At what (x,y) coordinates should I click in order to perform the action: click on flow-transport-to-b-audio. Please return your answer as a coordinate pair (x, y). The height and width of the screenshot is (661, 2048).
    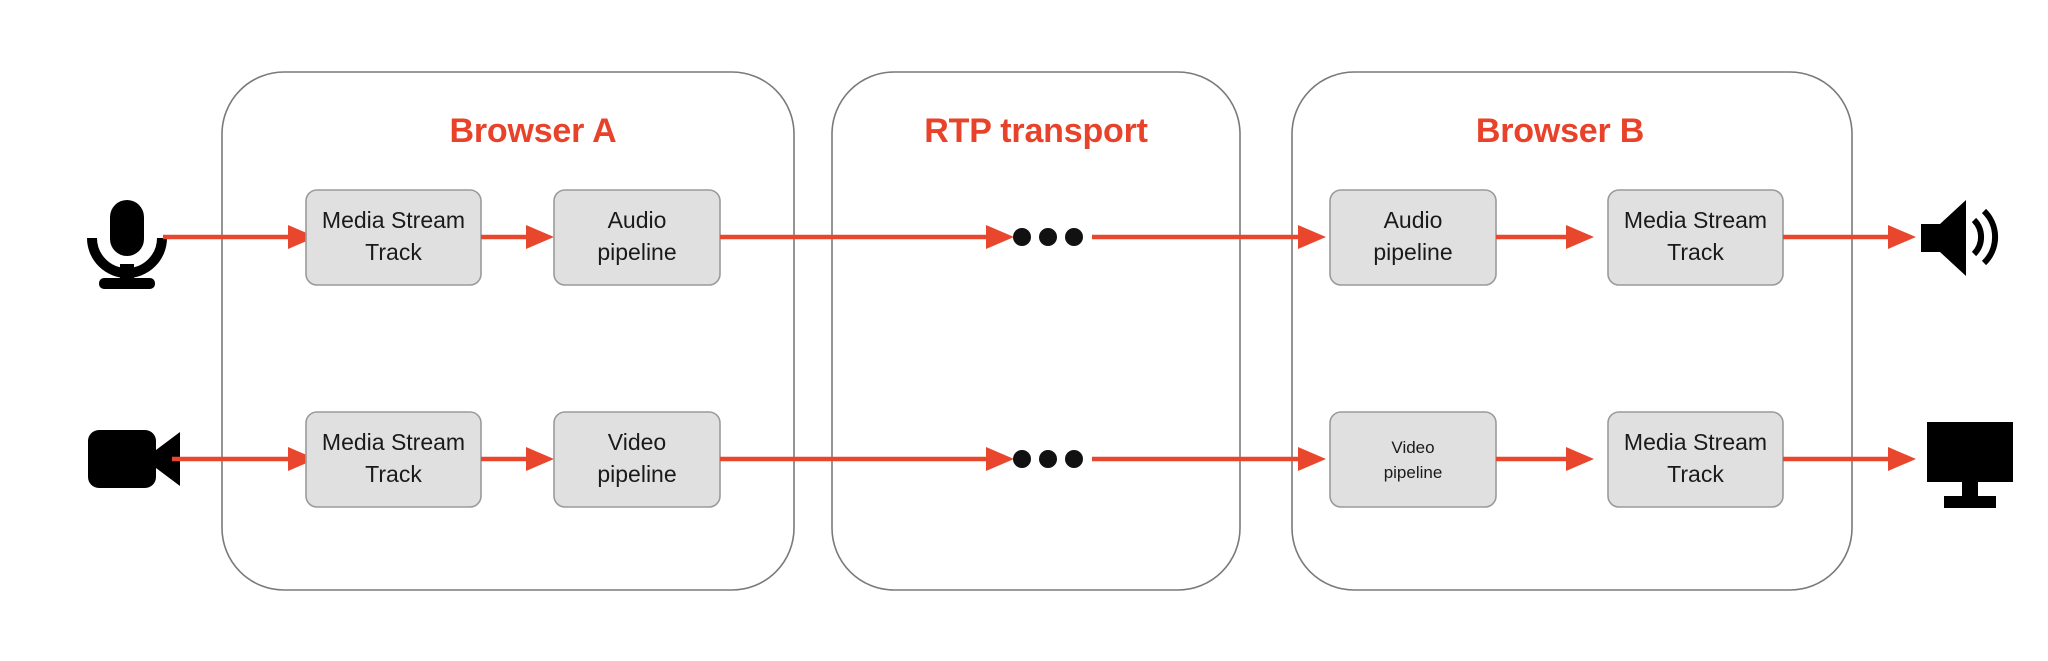
    Looking at the image, I should click on (1209, 237).